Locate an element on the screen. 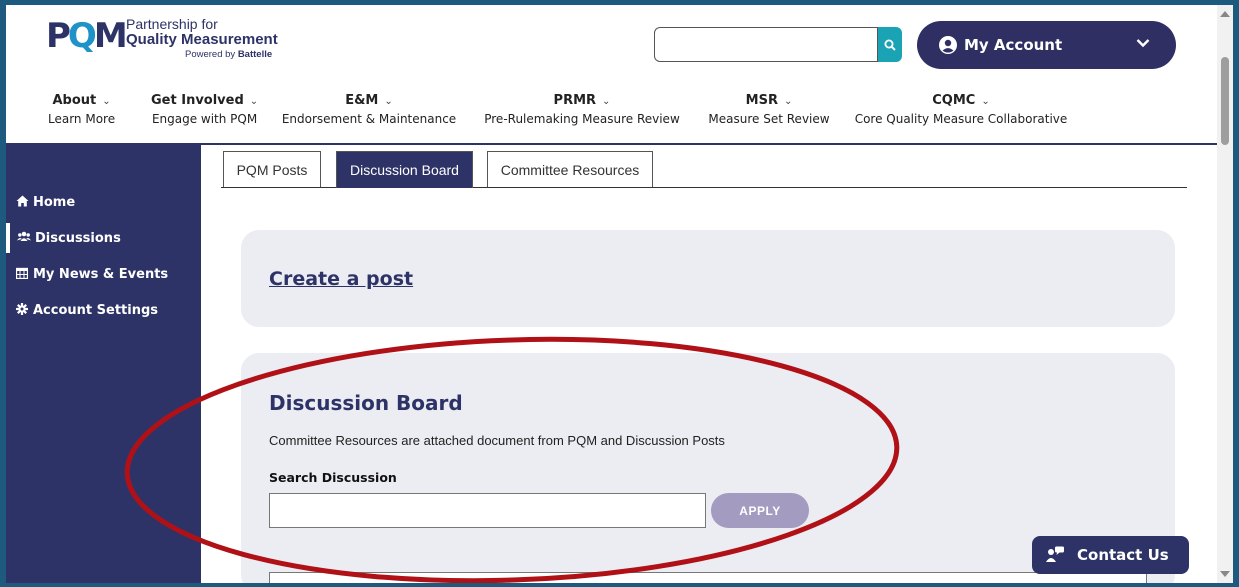 The image size is (1239, 587). gear-icon is located at coordinates (22, 310).